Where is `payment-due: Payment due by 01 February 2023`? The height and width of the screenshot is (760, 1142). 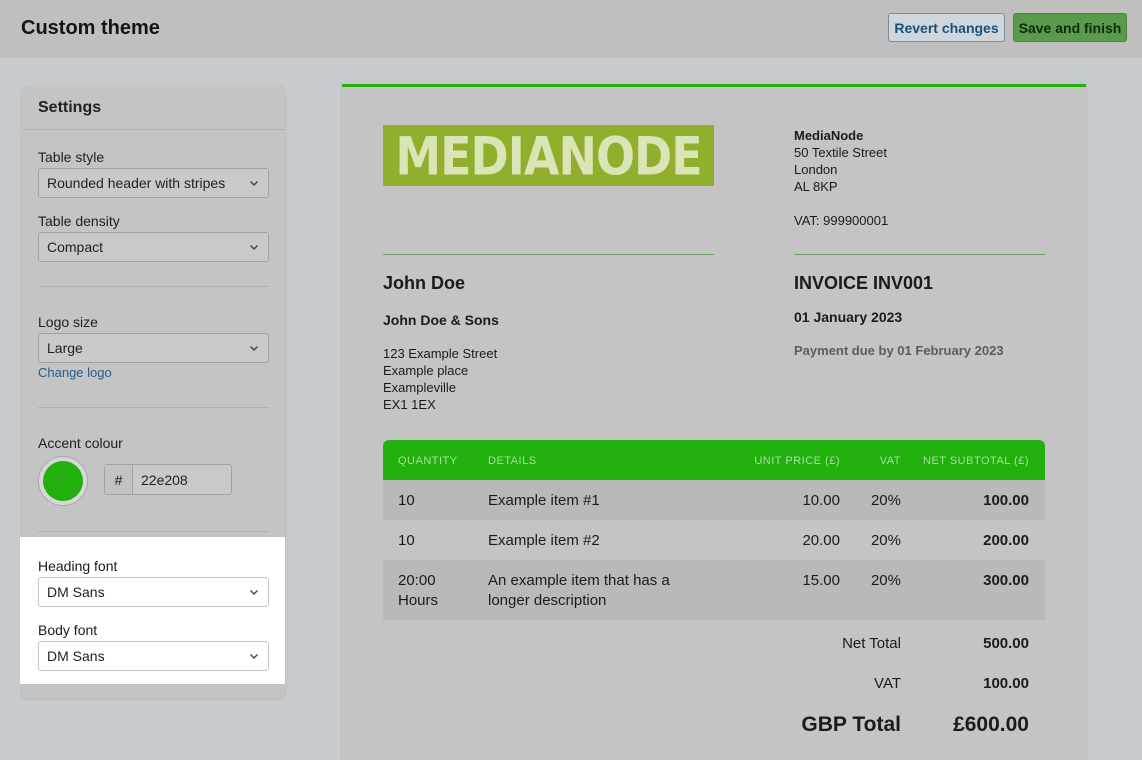
payment-due: Payment due by 01 February 2023 is located at coordinates (899, 350).